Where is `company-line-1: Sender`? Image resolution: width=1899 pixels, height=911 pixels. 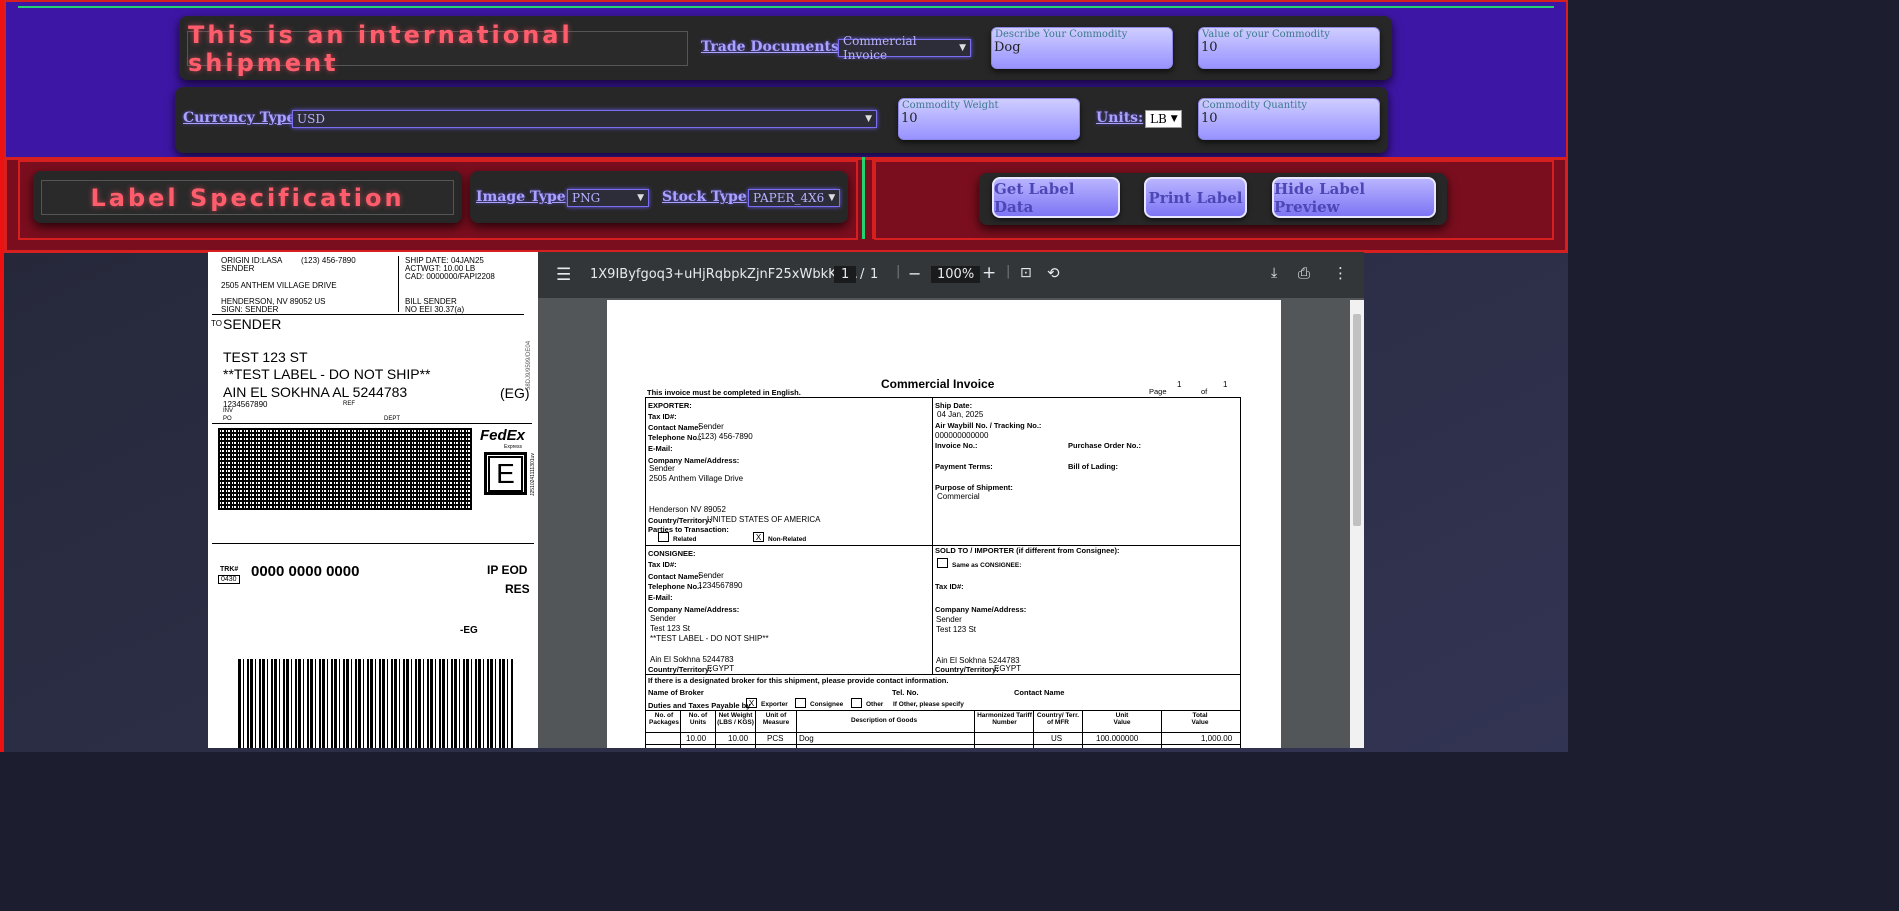 company-line-1: Sender is located at coordinates (662, 468).